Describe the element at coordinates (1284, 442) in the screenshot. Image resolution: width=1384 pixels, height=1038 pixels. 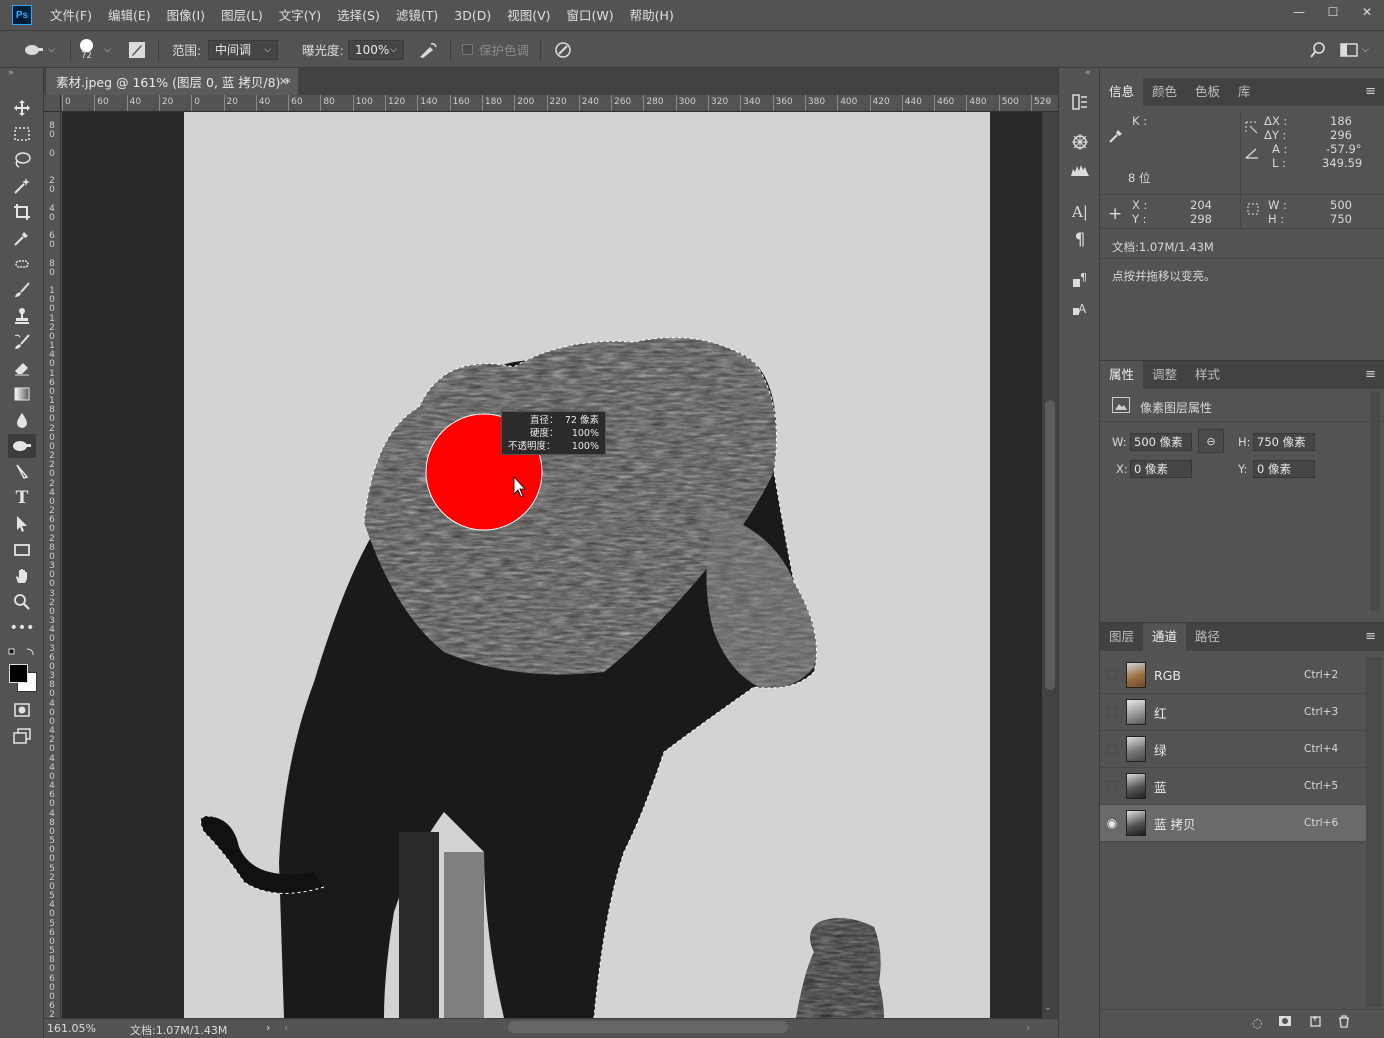
I see `height-field: 750 像素` at that location.